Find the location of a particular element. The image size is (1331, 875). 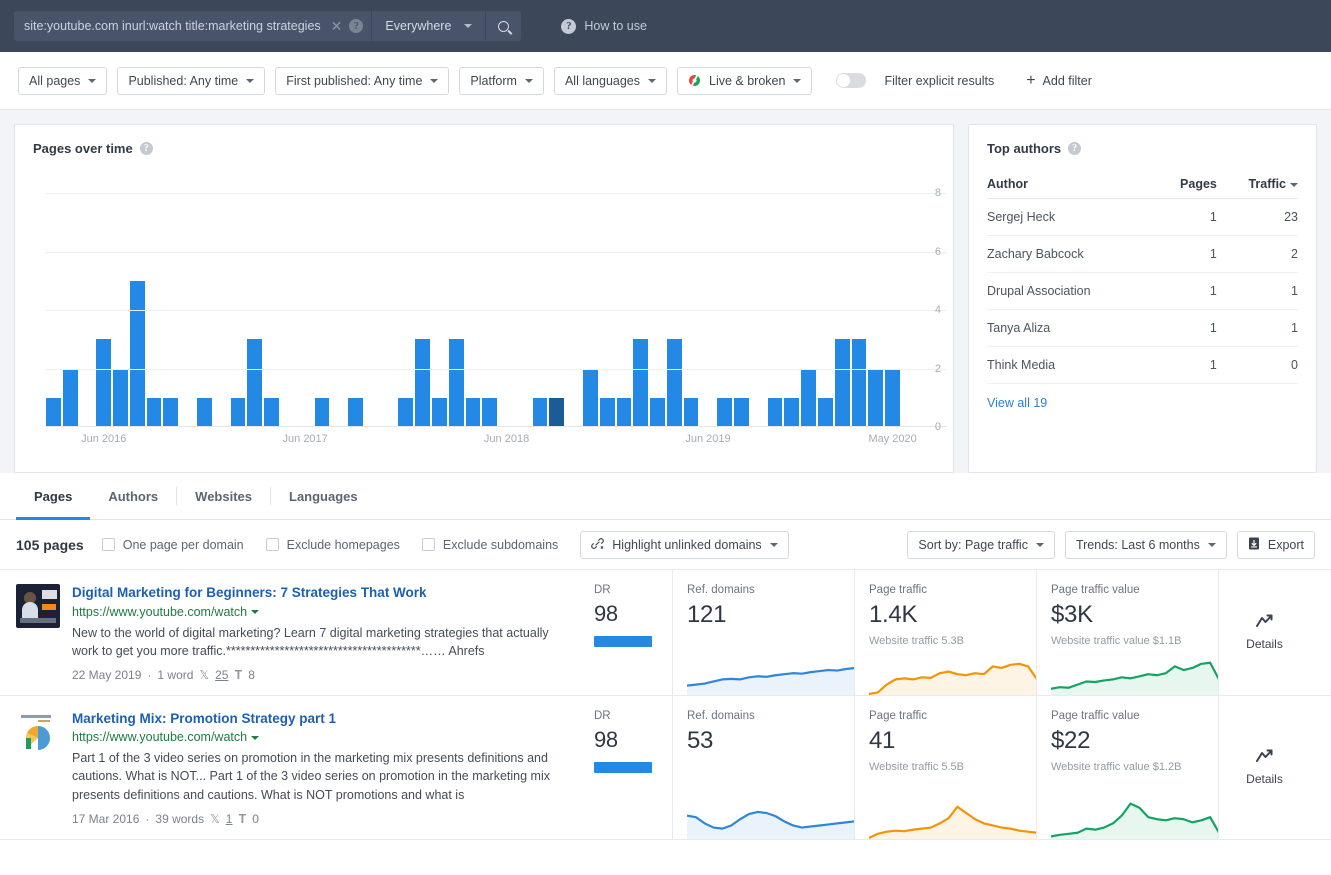

clear-icon: ✕ is located at coordinates (337, 26).